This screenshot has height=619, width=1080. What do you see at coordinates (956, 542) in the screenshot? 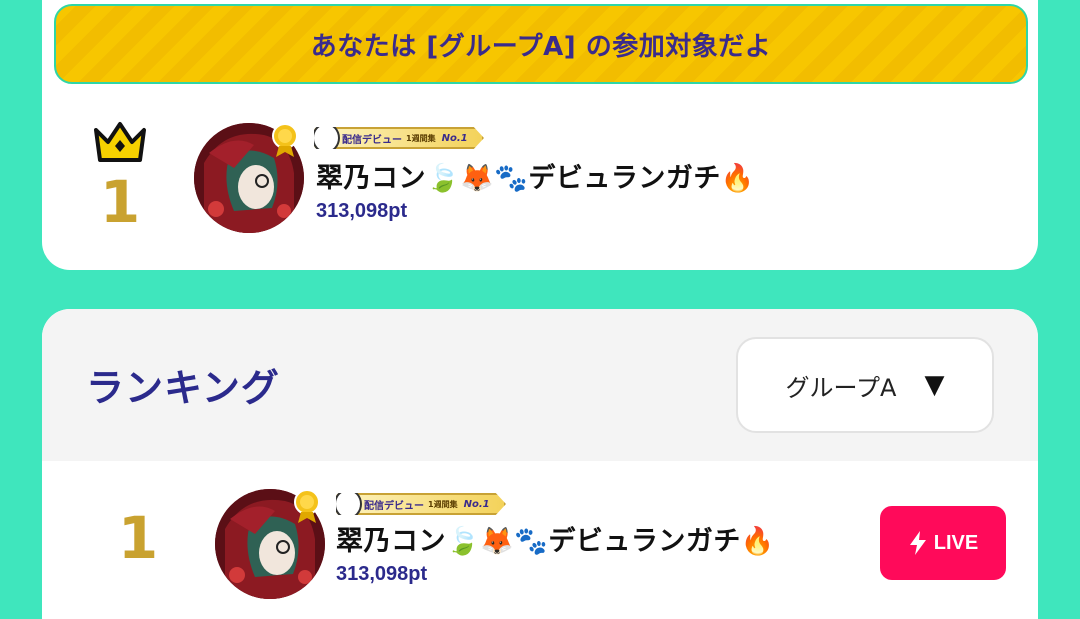
I see `live-label: LIVE` at bounding box center [956, 542].